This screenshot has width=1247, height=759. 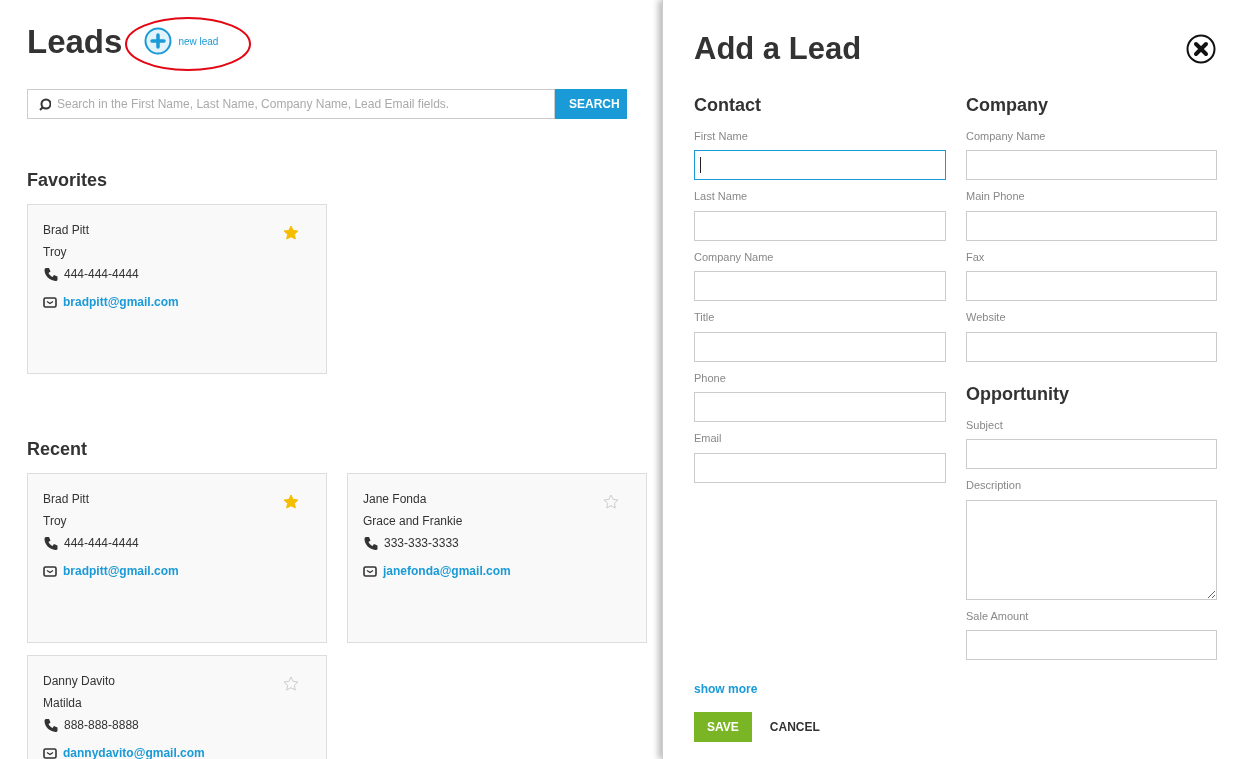 I want to click on show-more-link: show more, so click(x=955, y=689).